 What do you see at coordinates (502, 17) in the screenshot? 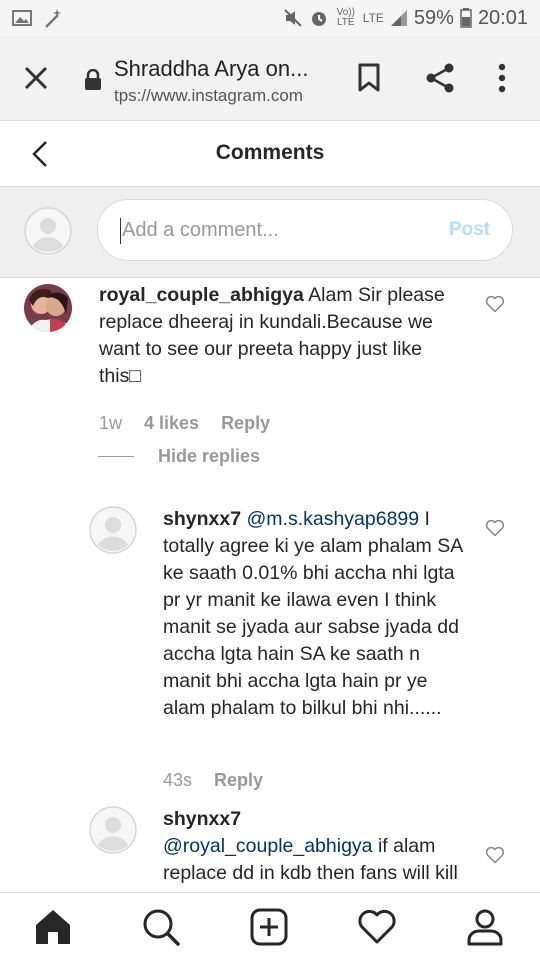
I see `clock: 20:01` at bounding box center [502, 17].